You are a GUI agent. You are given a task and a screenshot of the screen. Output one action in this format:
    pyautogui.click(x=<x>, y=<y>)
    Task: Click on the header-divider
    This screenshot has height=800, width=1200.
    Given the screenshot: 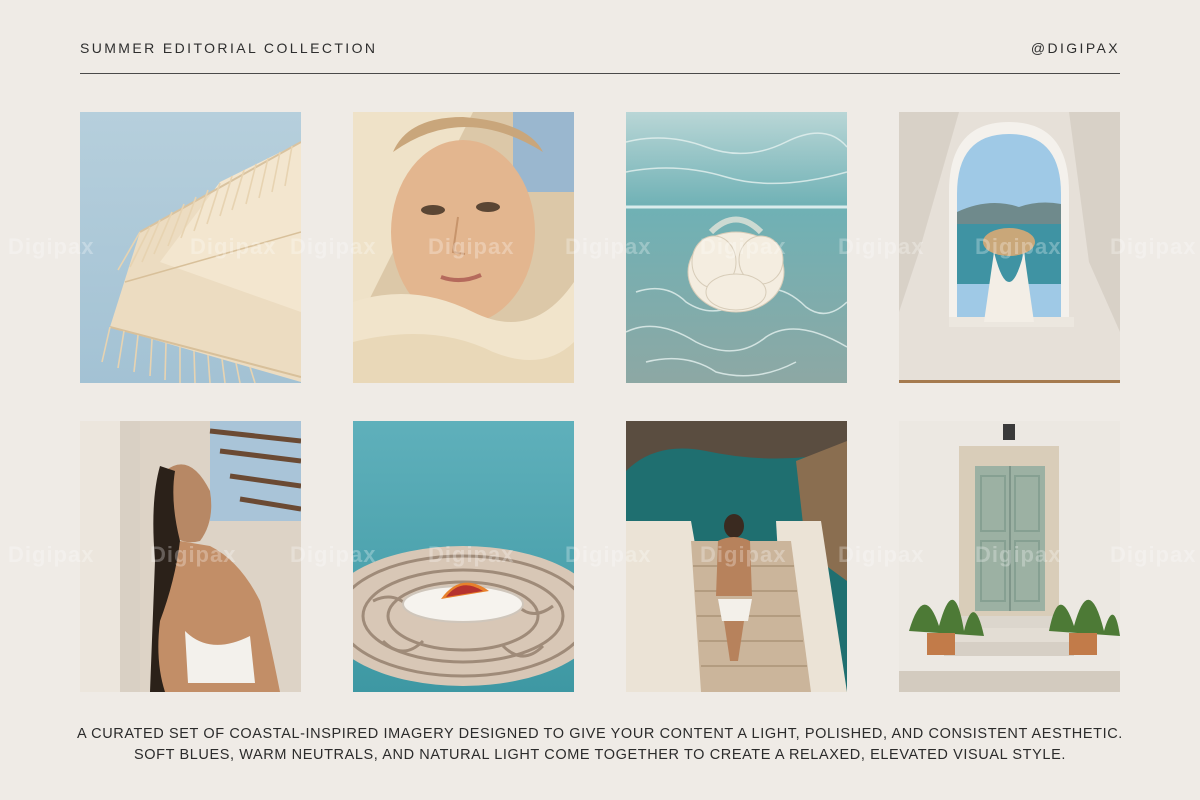 What is the action you would take?
    pyautogui.click(x=600, y=73)
    